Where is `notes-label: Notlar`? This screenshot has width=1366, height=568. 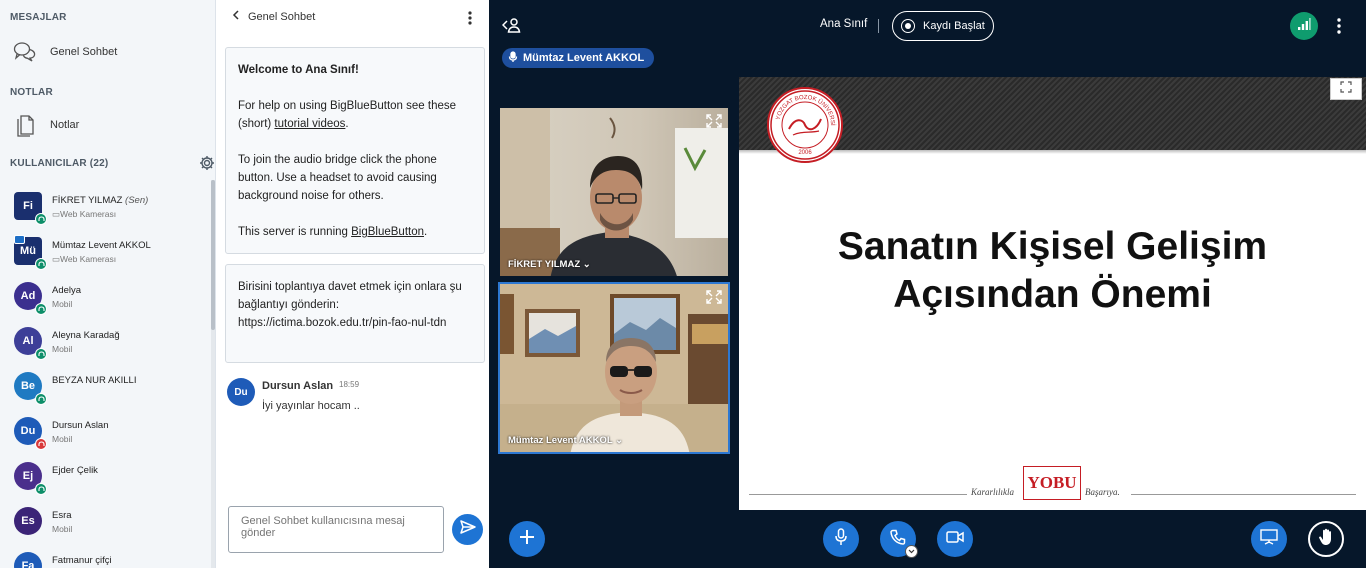
notes-label: Notlar is located at coordinates (65, 125).